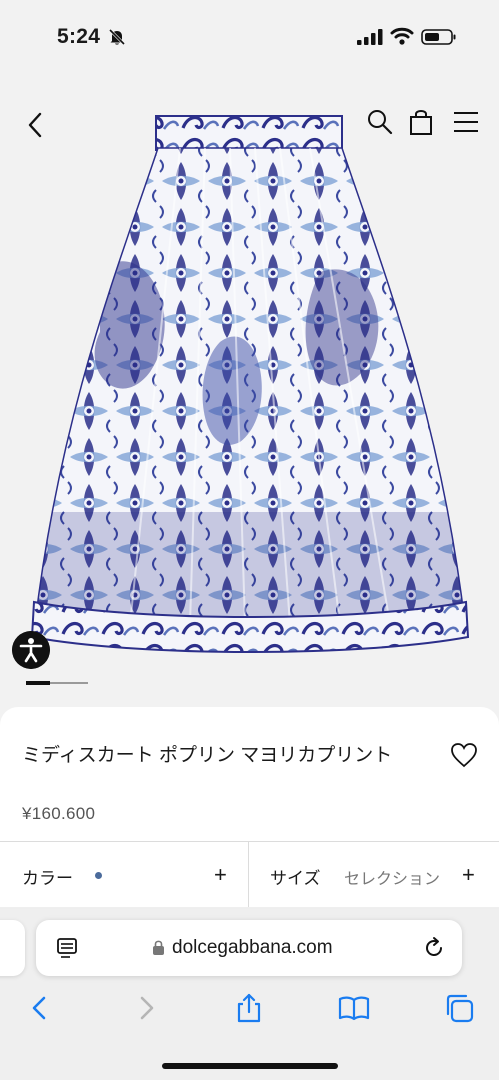 This screenshot has height=1080, width=499. I want to click on wishlist-heart-icon, so click(464, 755).